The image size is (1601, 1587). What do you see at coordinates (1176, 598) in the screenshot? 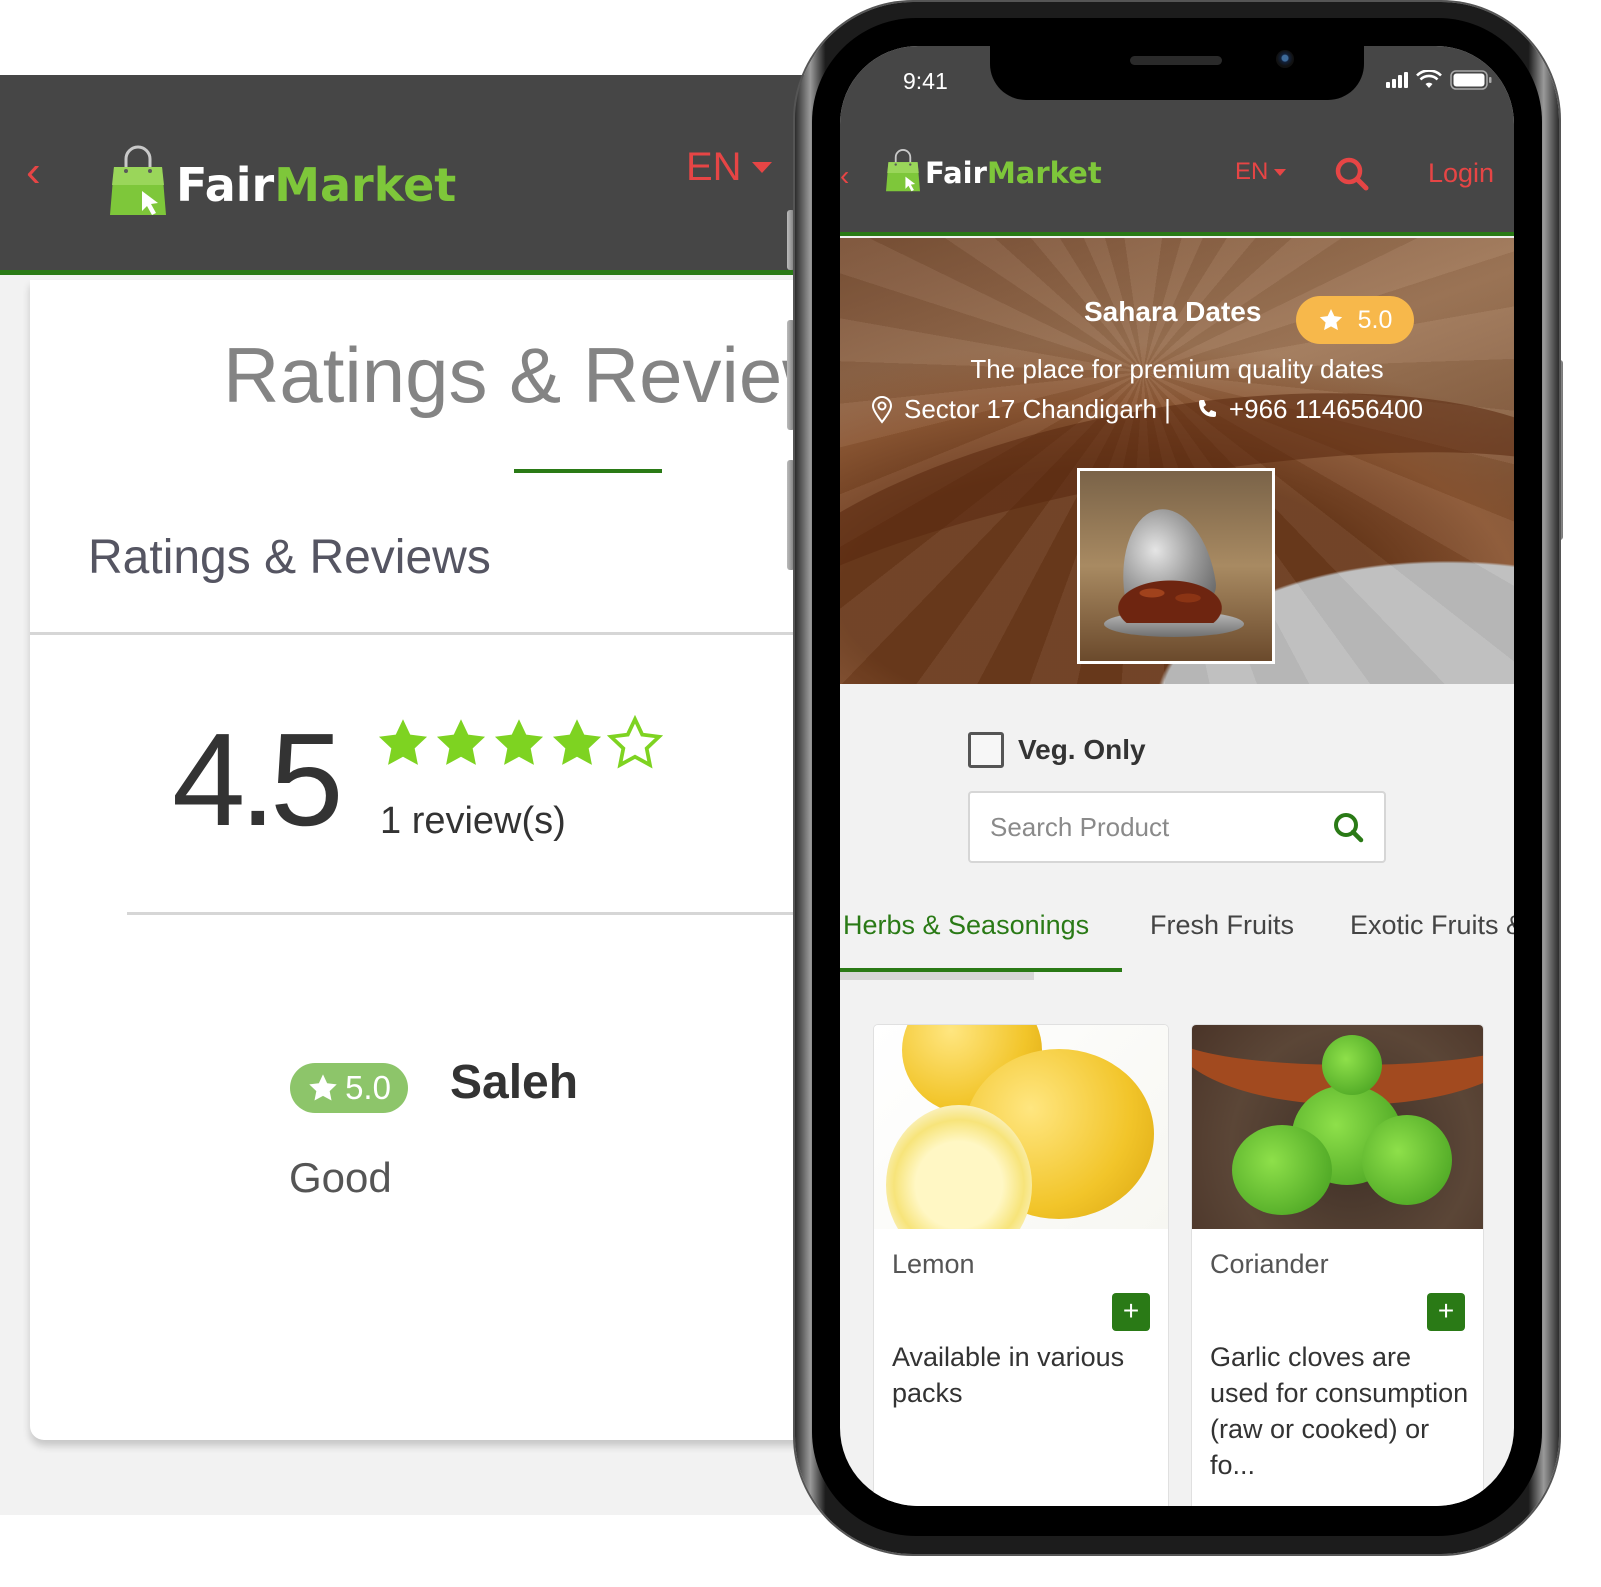
I see `image-dates` at bounding box center [1176, 598].